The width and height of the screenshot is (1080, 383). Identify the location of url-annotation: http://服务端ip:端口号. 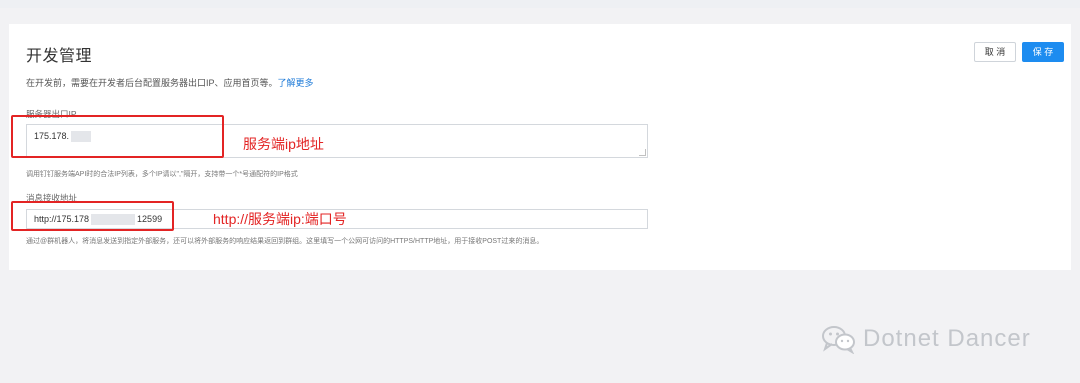
(280, 219).